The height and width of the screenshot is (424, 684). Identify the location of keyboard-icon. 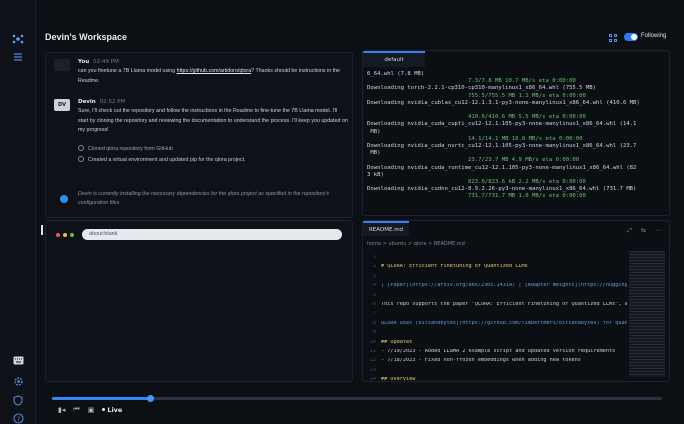
(18, 360).